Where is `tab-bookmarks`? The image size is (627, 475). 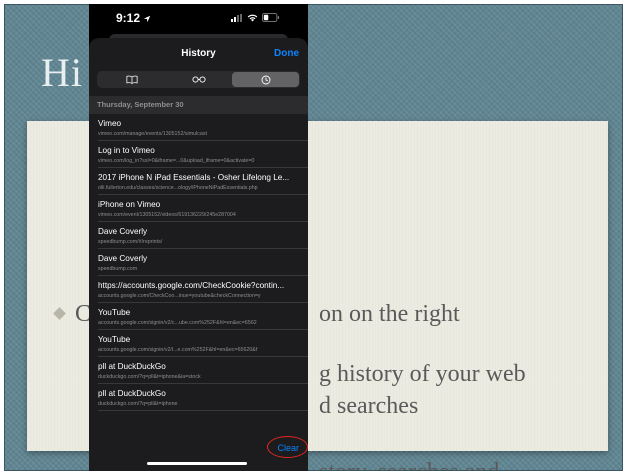 tab-bookmarks is located at coordinates (131, 79).